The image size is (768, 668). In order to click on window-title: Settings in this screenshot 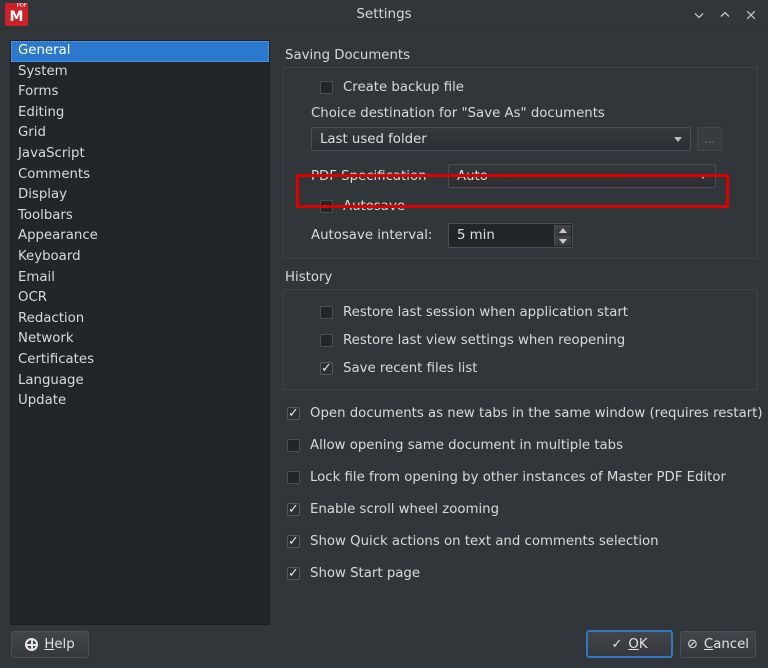, I will do `click(384, 14)`.